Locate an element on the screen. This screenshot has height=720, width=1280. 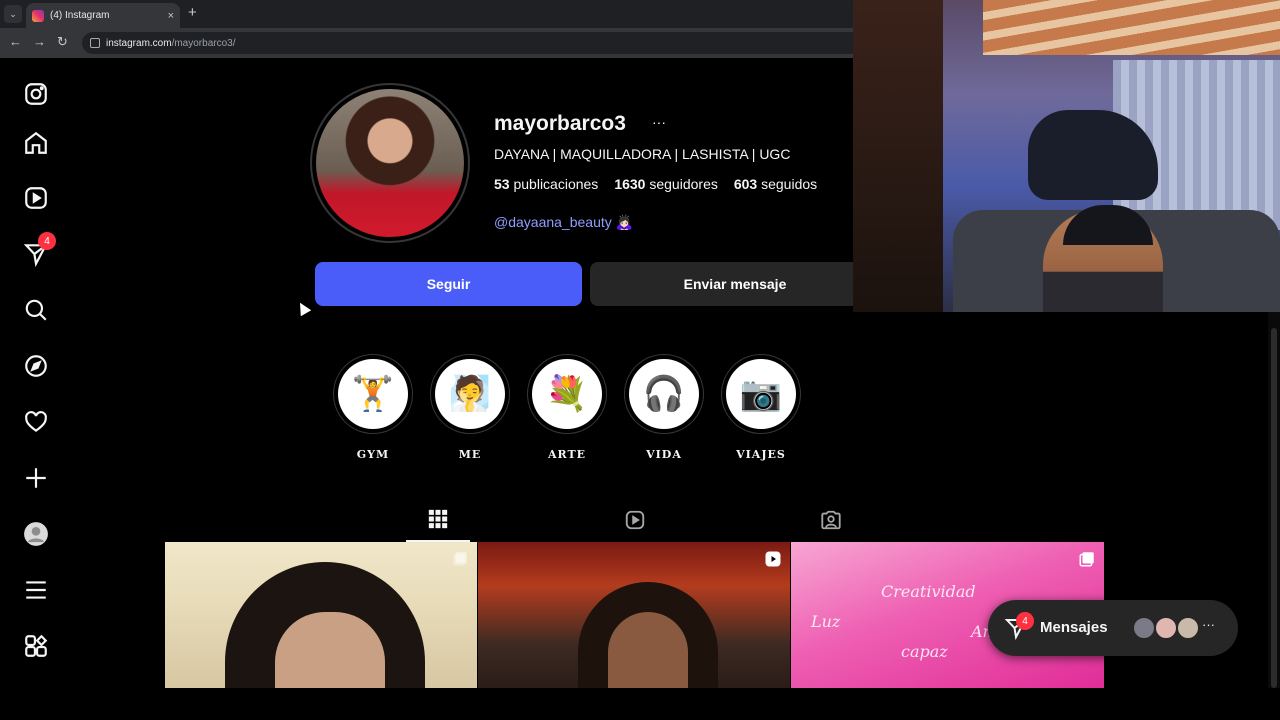
post-wall-text: Creatividad is located at coordinates (928, 591).